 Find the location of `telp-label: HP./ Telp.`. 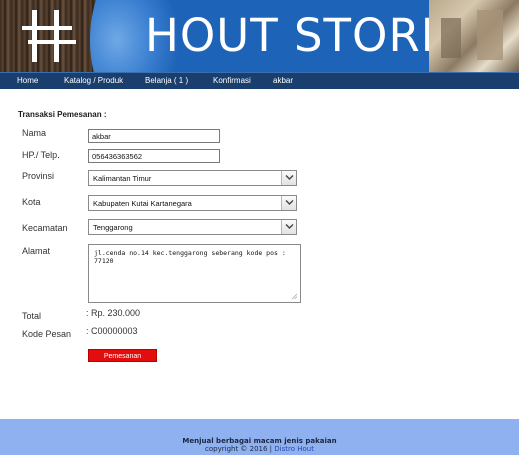

telp-label: HP./ Telp. is located at coordinates (41, 155).